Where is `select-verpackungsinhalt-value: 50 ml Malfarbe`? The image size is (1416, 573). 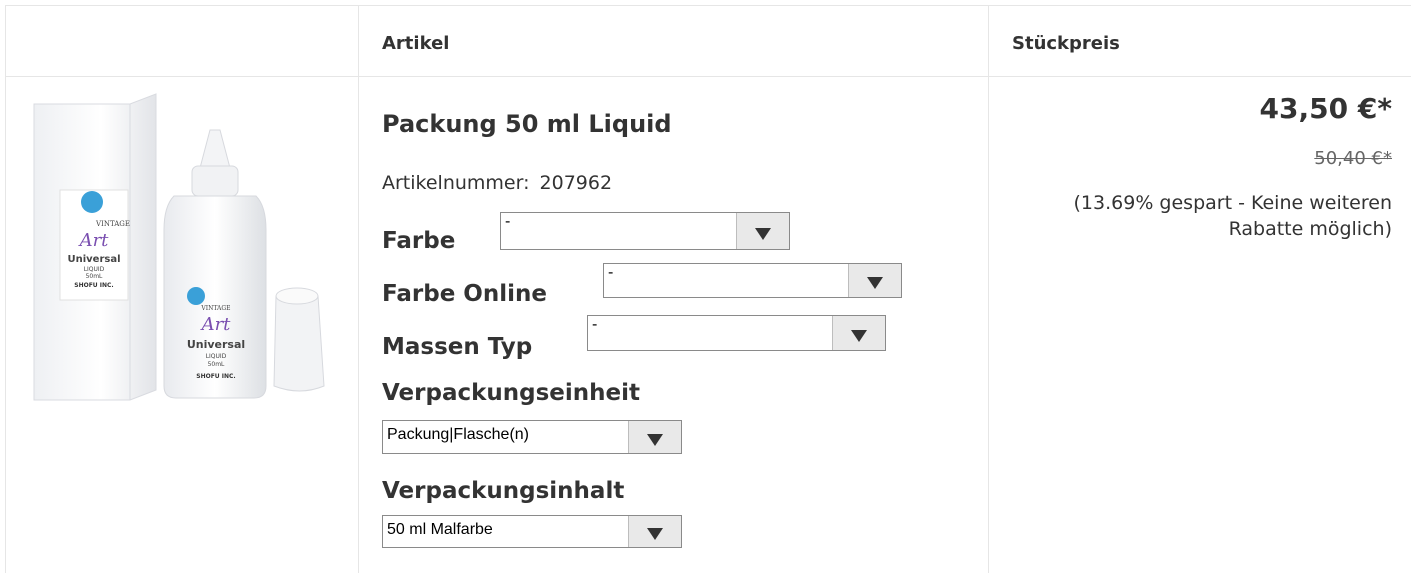
select-verpackungsinhalt-value: 50 ml Malfarbe is located at coordinates (440, 529).